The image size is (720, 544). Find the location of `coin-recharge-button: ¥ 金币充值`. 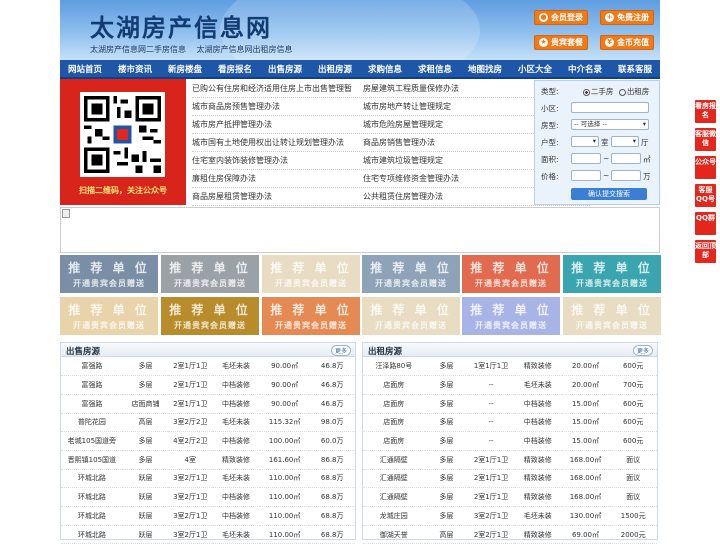

coin-recharge-button: ¥ 金币充值 is located at coordinates (627, 42).